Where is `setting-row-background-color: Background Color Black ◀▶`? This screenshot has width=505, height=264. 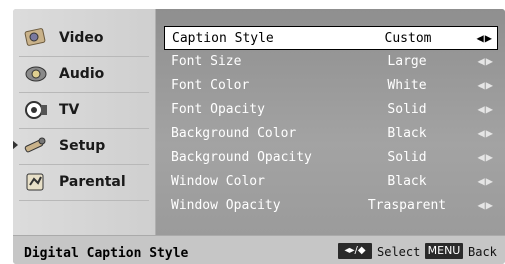
setting-row-background-color: Background Color Black ◀▶ is located at coordinates (331, 134).